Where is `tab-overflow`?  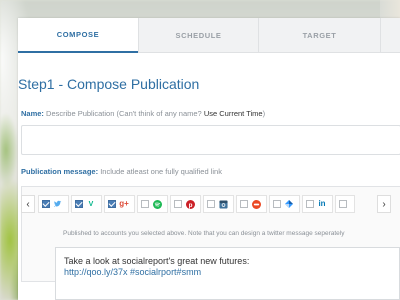
tab-overflow is located at coordinates (390, 35).